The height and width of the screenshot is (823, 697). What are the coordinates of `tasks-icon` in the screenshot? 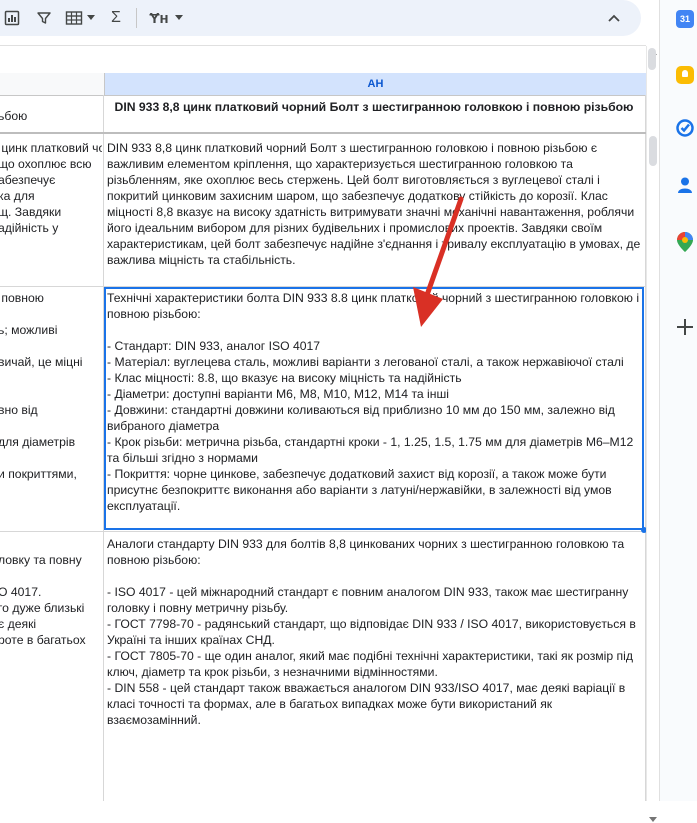 It's located at (685, 128).